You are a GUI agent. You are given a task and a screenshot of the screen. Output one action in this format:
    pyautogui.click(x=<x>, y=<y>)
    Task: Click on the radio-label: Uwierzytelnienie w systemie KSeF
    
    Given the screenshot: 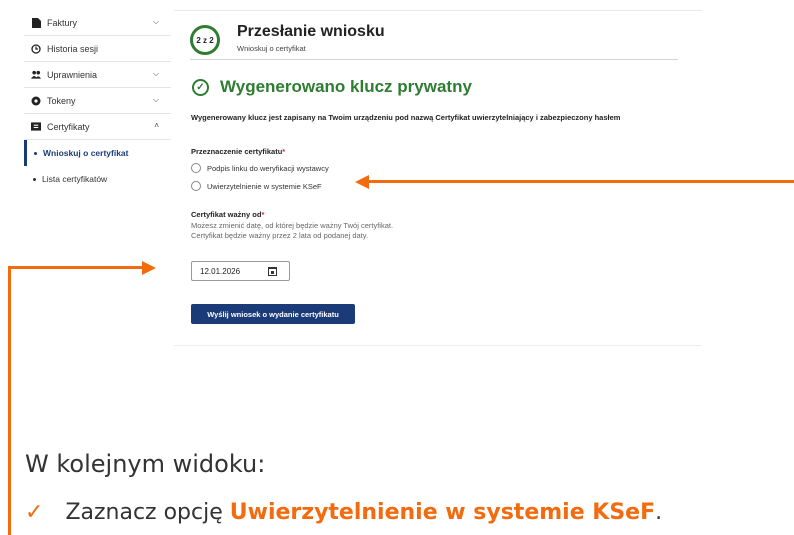 What is the action you would take?
    pyautogui.click(x=264, y=186)
    